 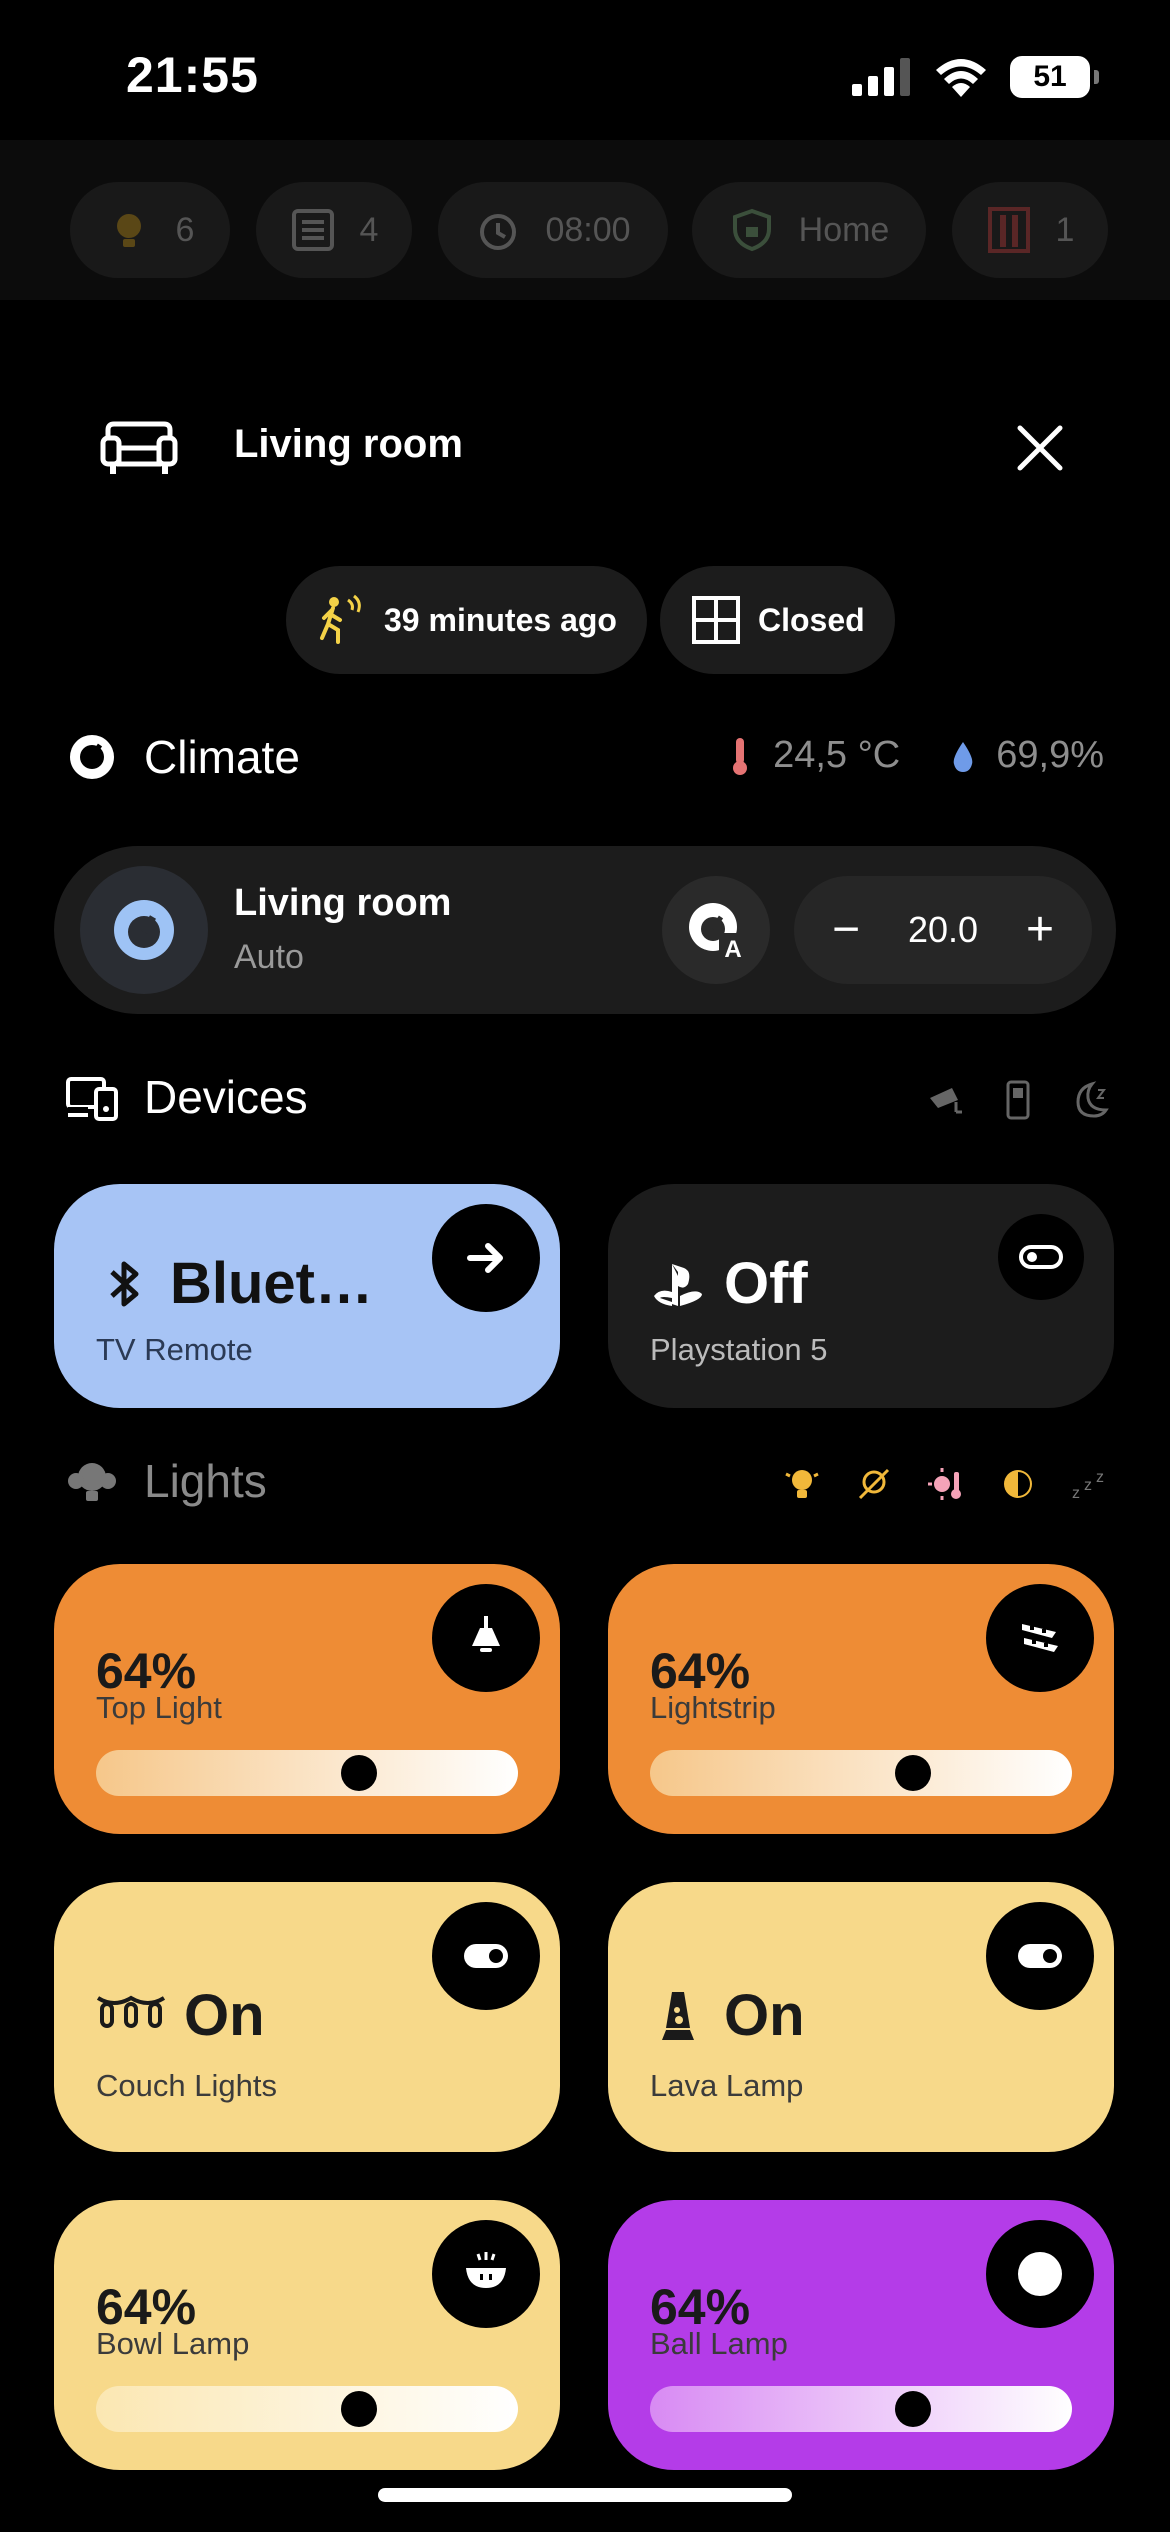 I want to click on lava-lamp-icon, so click(x=678, y=2015).